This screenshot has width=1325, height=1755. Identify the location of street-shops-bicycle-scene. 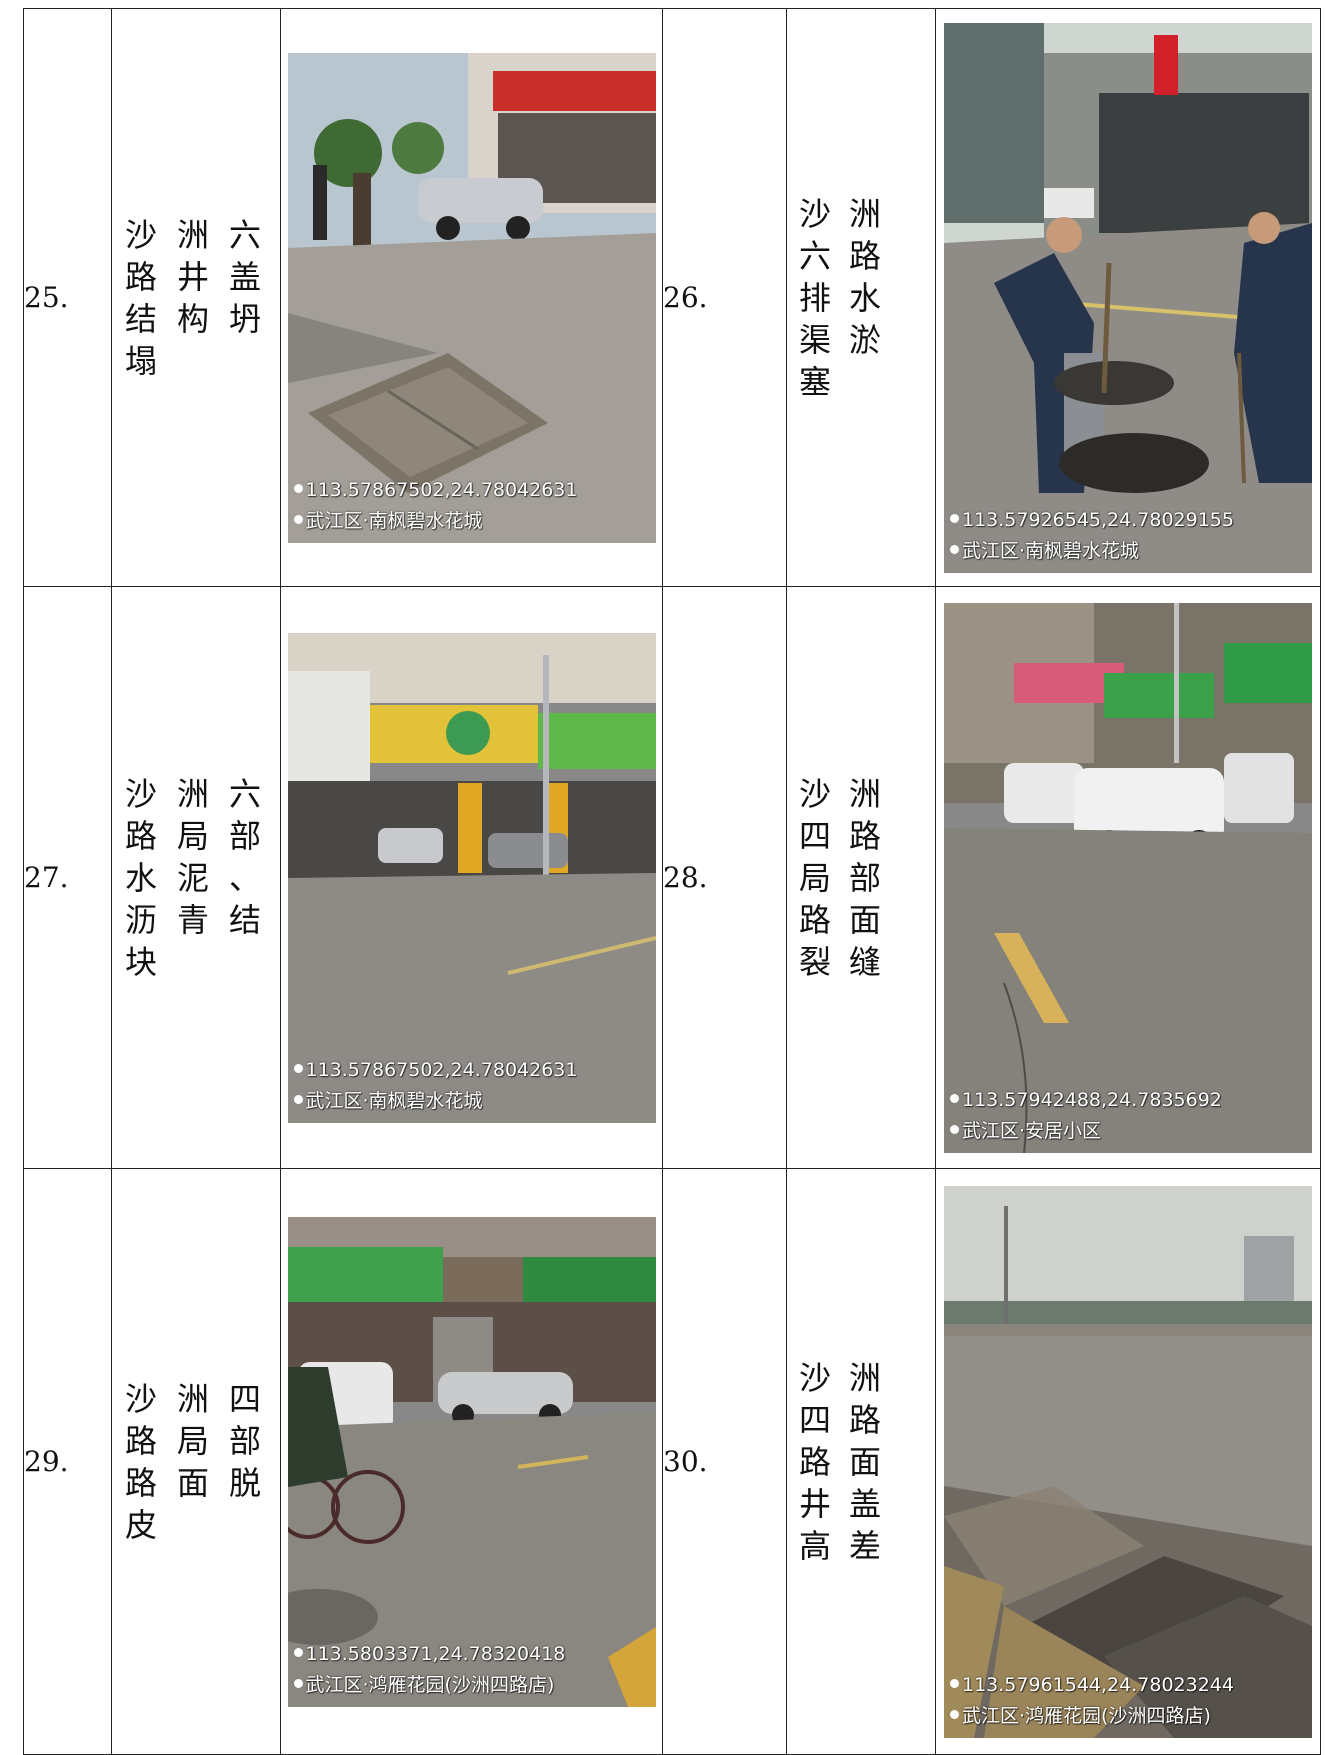
(471, 1461).